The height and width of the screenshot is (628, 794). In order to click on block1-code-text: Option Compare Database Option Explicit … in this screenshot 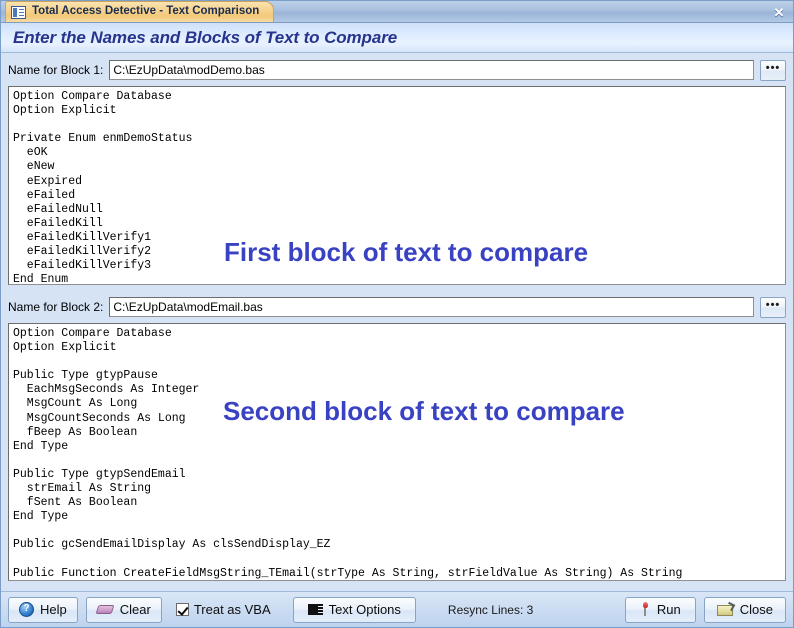, I will do `click(103, 187)`.